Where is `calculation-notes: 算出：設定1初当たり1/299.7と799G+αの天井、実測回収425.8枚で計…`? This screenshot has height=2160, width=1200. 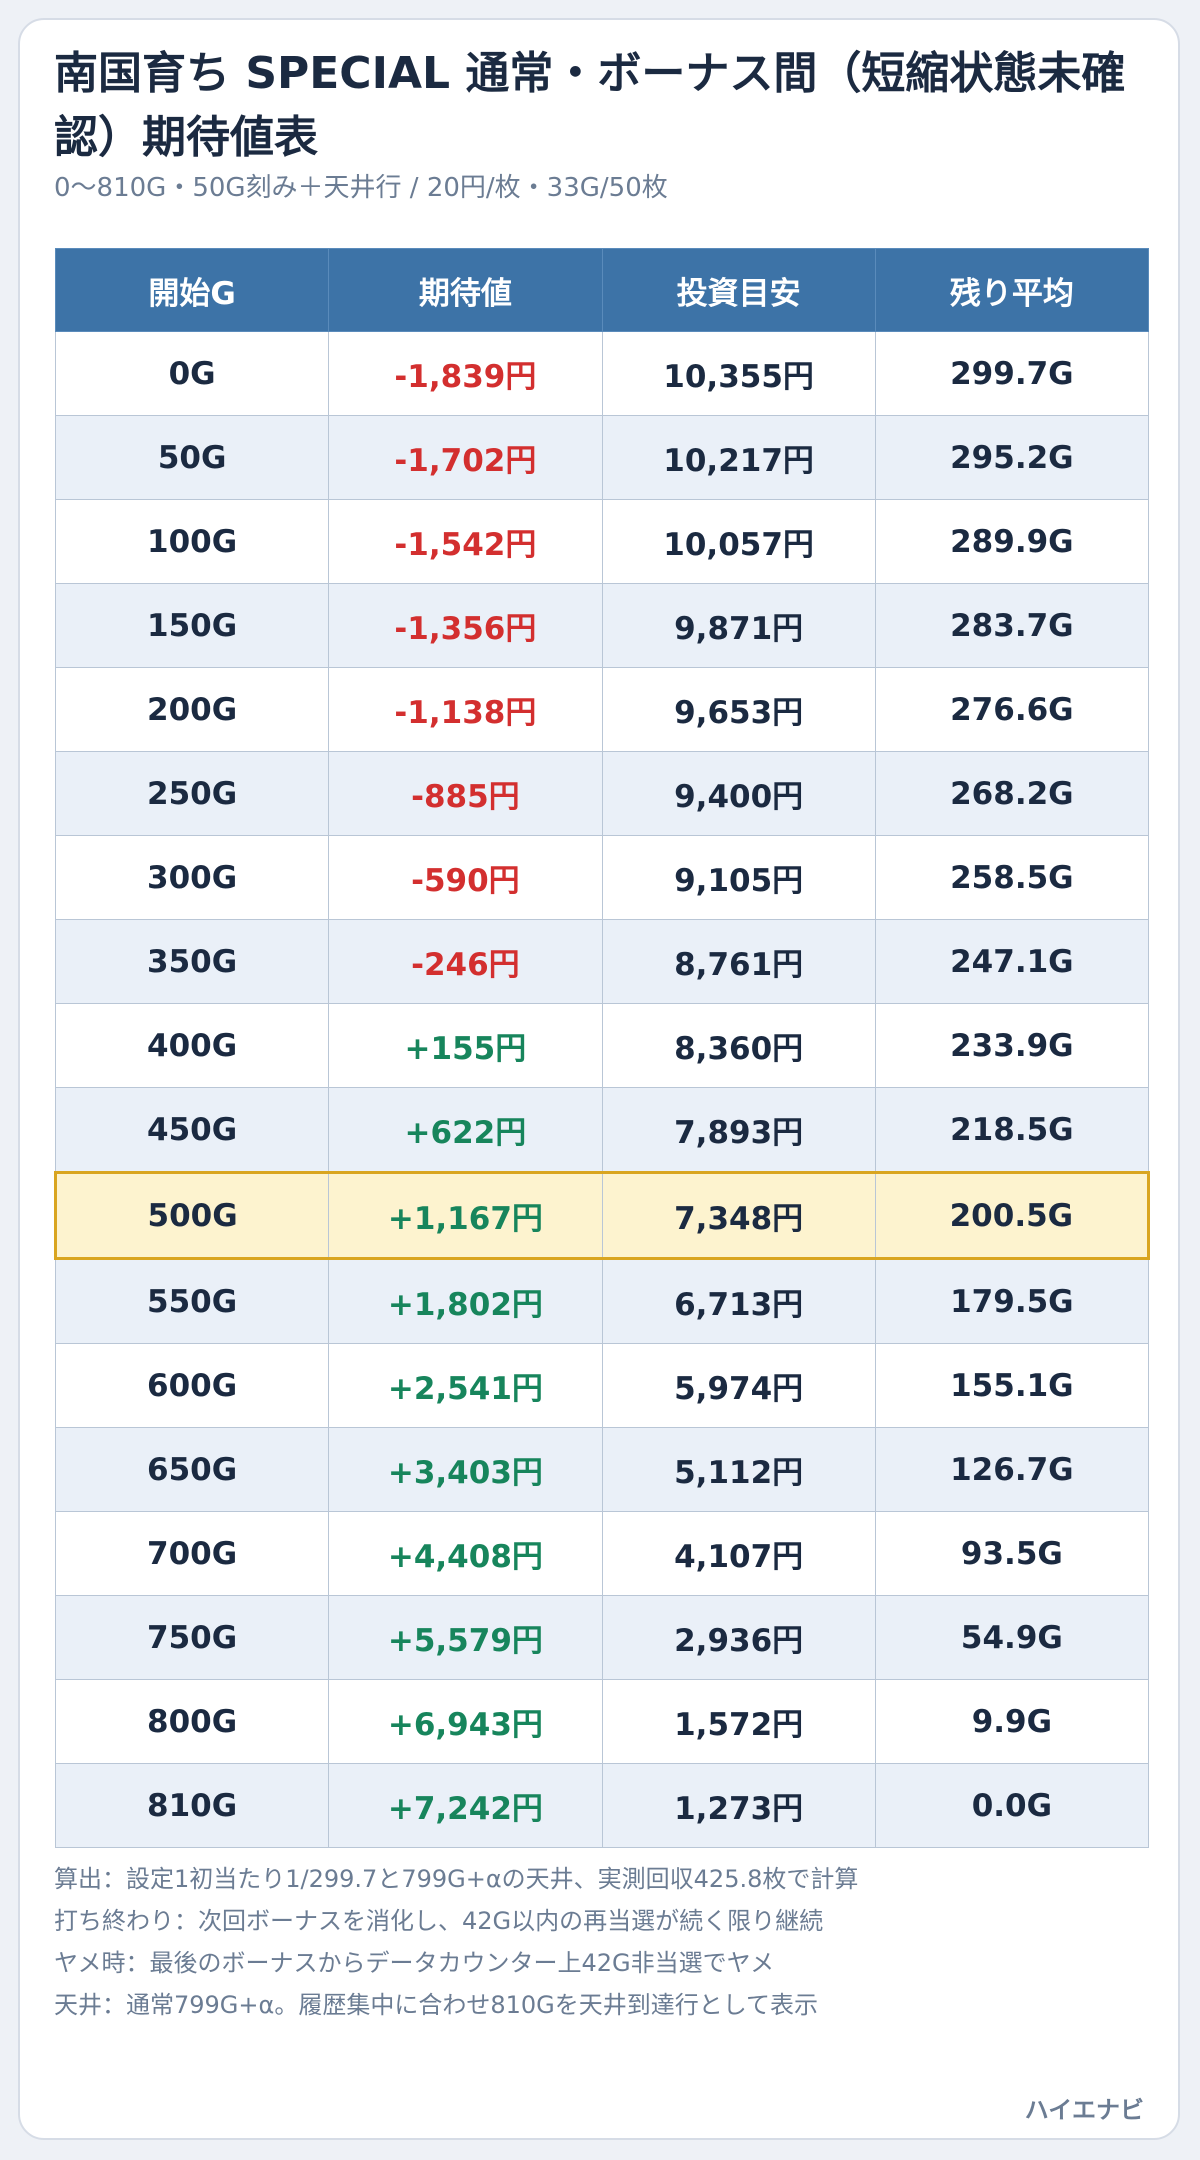
calculation-notes: 算出：設定1初当たり1/299.7と799G+αの天井、実測回収425.8枚で計… is located at coordinates (604, 1942).